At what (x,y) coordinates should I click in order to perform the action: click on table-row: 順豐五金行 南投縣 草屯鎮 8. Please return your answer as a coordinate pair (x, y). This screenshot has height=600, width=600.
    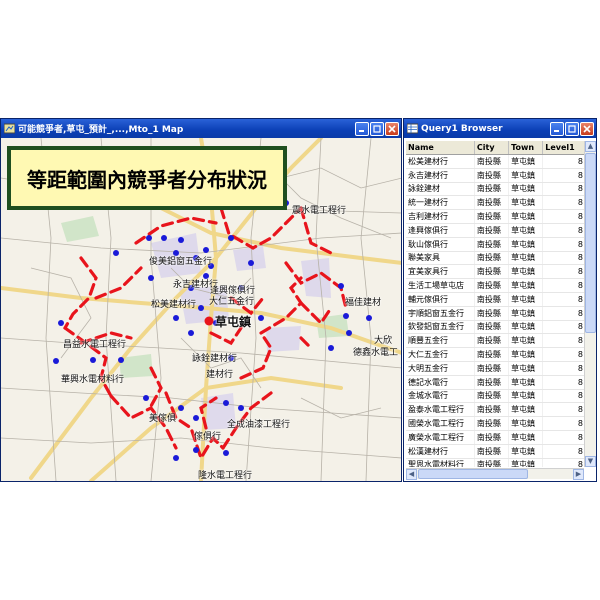
    Looking at the image, I should click on (496, 341).